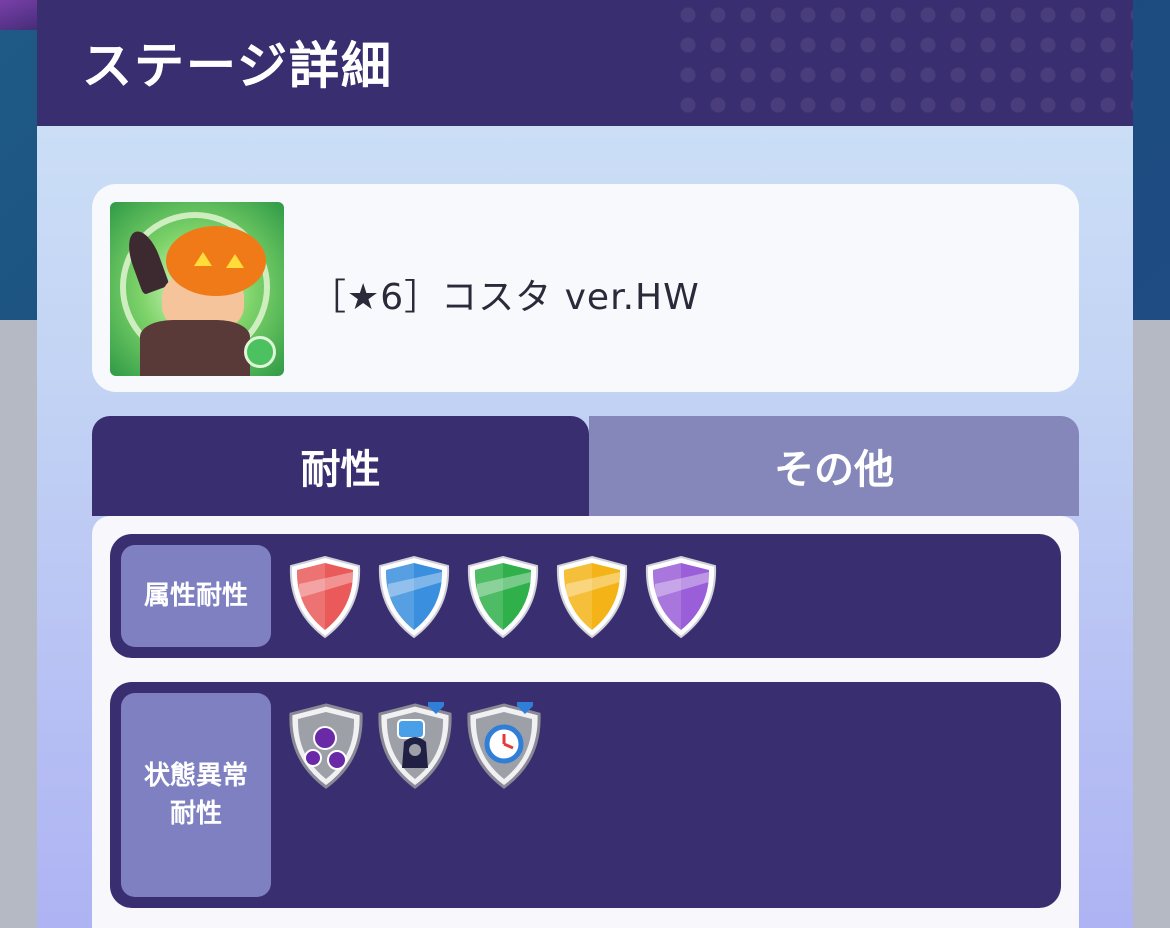 This screenshot has width=1170, height=928. I want to click on poison-shield-icon, so click(326, 746).